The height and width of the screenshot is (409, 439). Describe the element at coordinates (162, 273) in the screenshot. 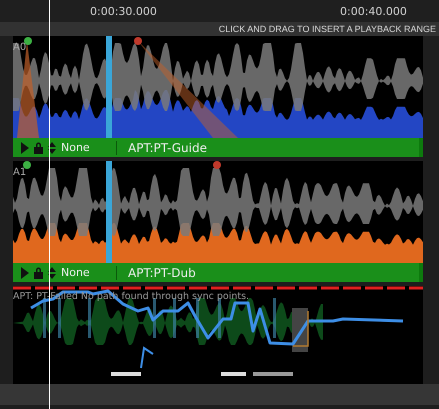

I see `track-name: APT:PT-Dub` at that location.